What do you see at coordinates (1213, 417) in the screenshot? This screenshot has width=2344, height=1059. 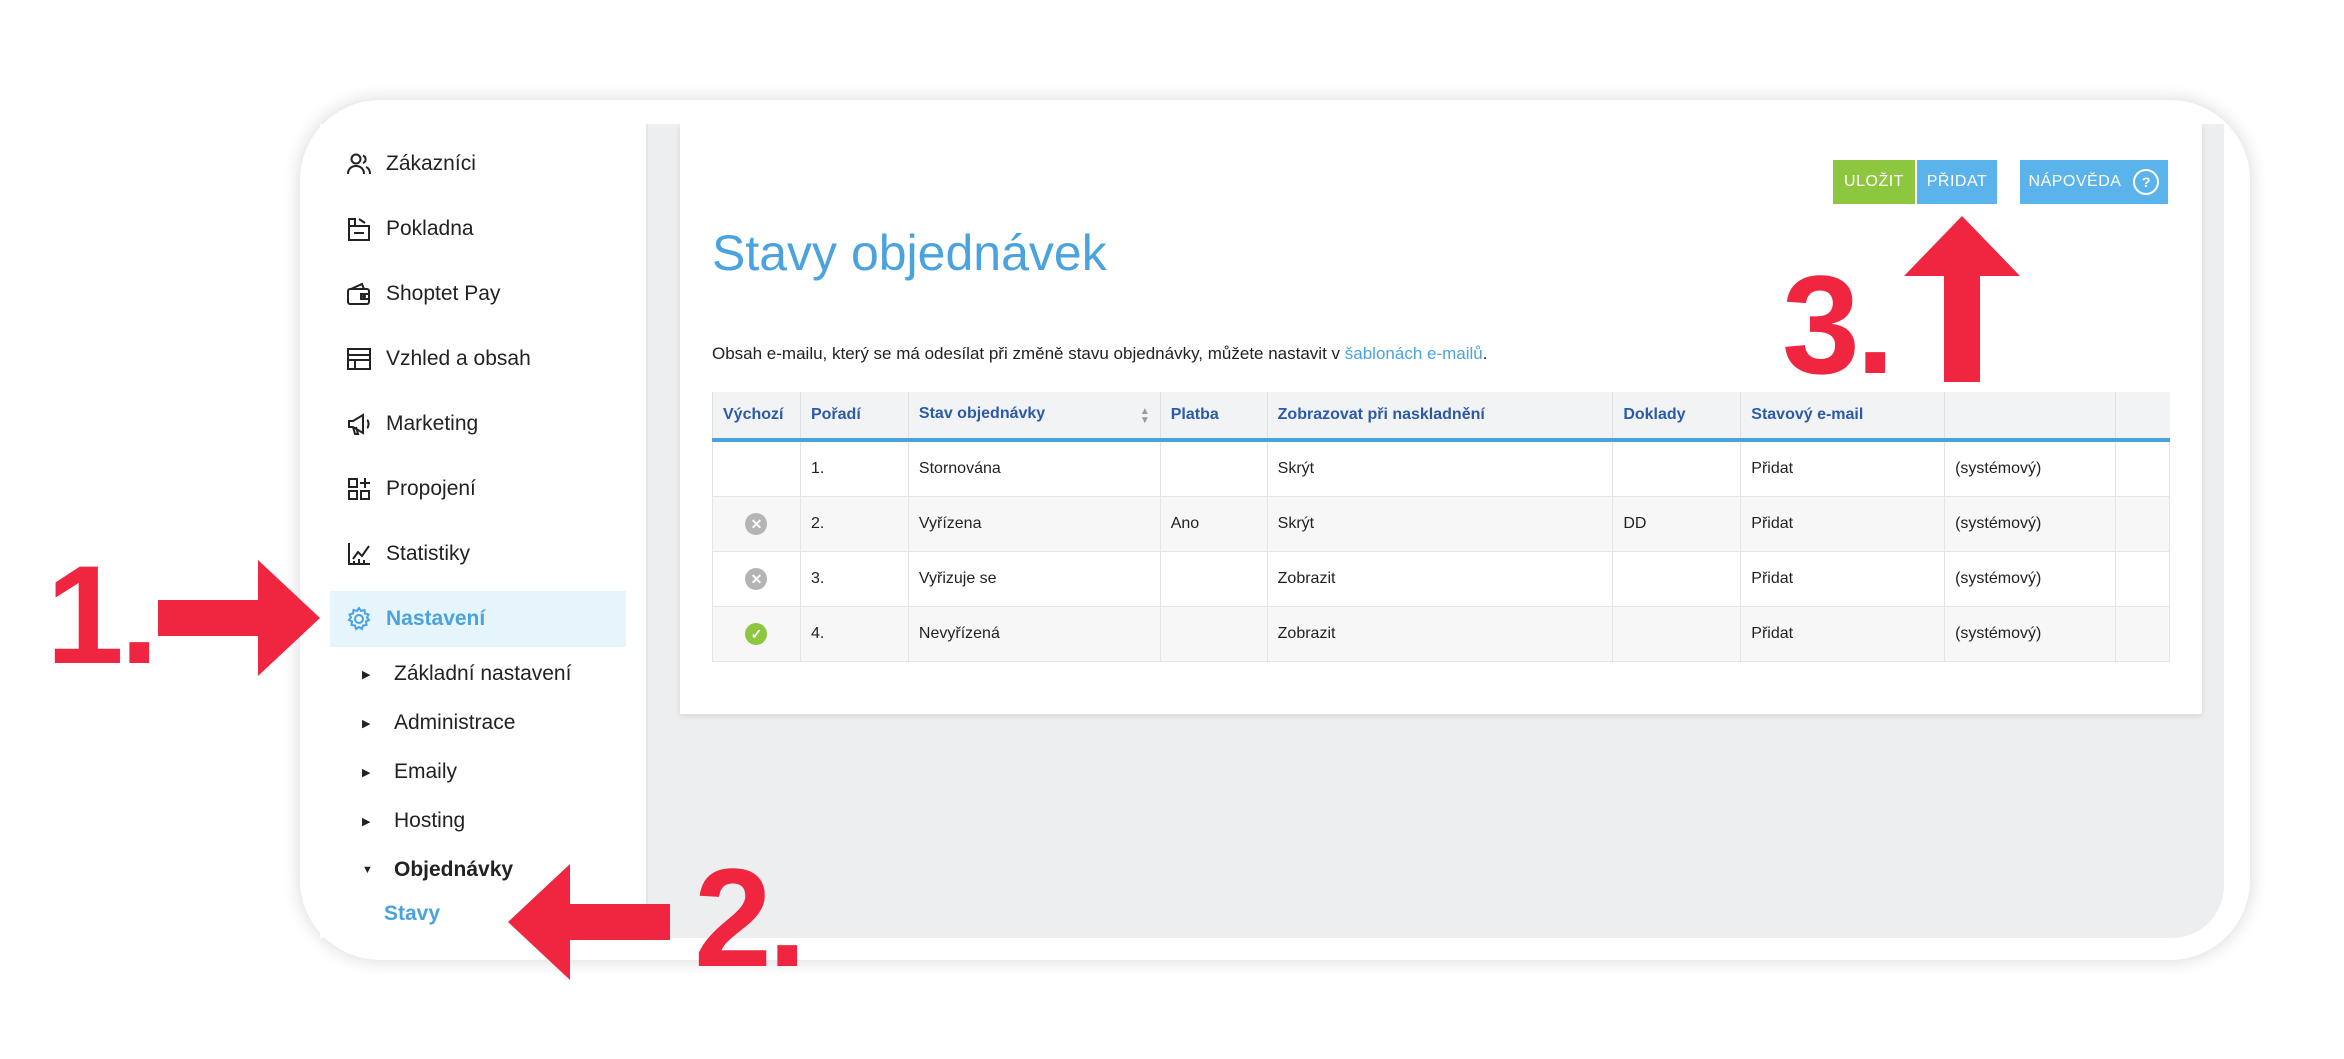 I see `column-header-payment: Platba` at bounding box center [1213, 417].